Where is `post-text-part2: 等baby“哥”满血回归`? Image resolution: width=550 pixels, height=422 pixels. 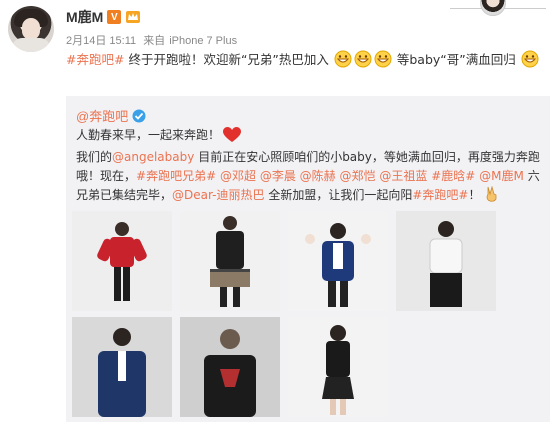 post-text-part2: 等baby“哥”满血回归 is located at coordinates (456, 59).